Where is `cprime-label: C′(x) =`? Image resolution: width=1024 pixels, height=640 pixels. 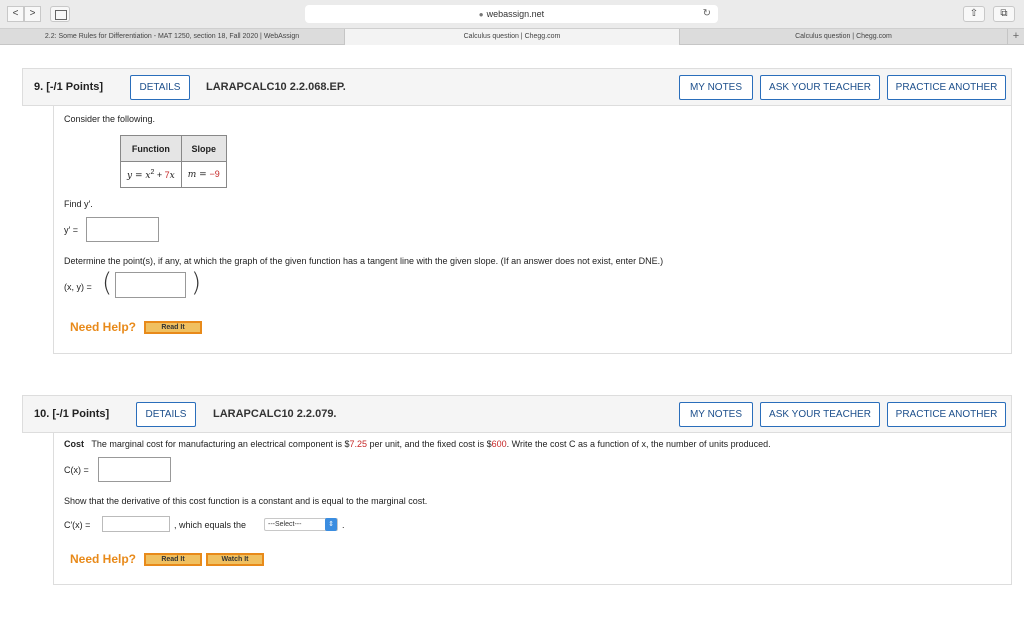 cprime-label: C′(x) = is located at coordinates (77, 525).